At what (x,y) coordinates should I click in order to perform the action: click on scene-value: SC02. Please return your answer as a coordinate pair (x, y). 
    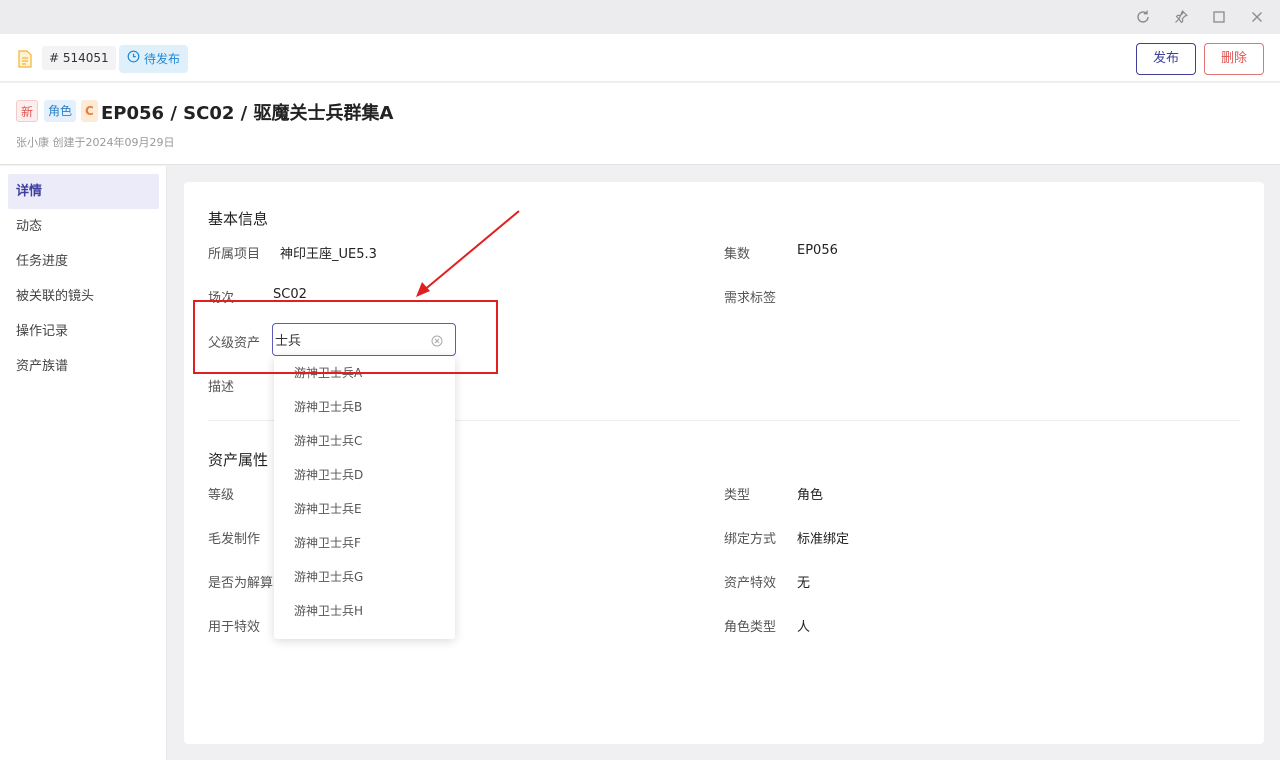
    Looking at the image, I should click on (290, 294).